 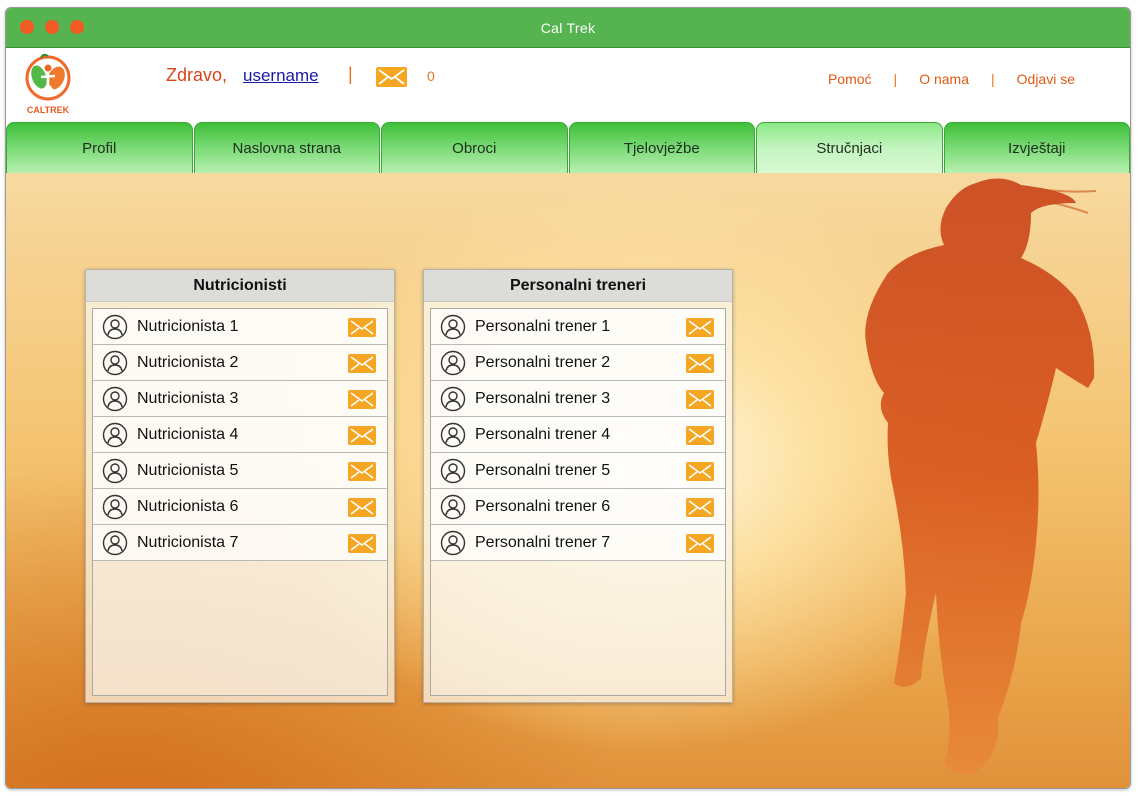 What do you see at coordinates (1036, 147) in the screenshot?
I see `tab-izvjestaji: Izvještaji` at bounding box center [1036, 147].